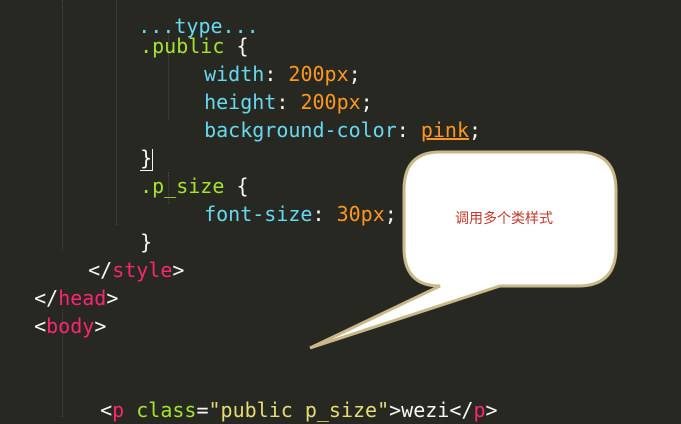 Image resolution: width=681 pixels, height=424 pixels. I want to click on callout-text: 调用多个类样式, so click(504, 219).